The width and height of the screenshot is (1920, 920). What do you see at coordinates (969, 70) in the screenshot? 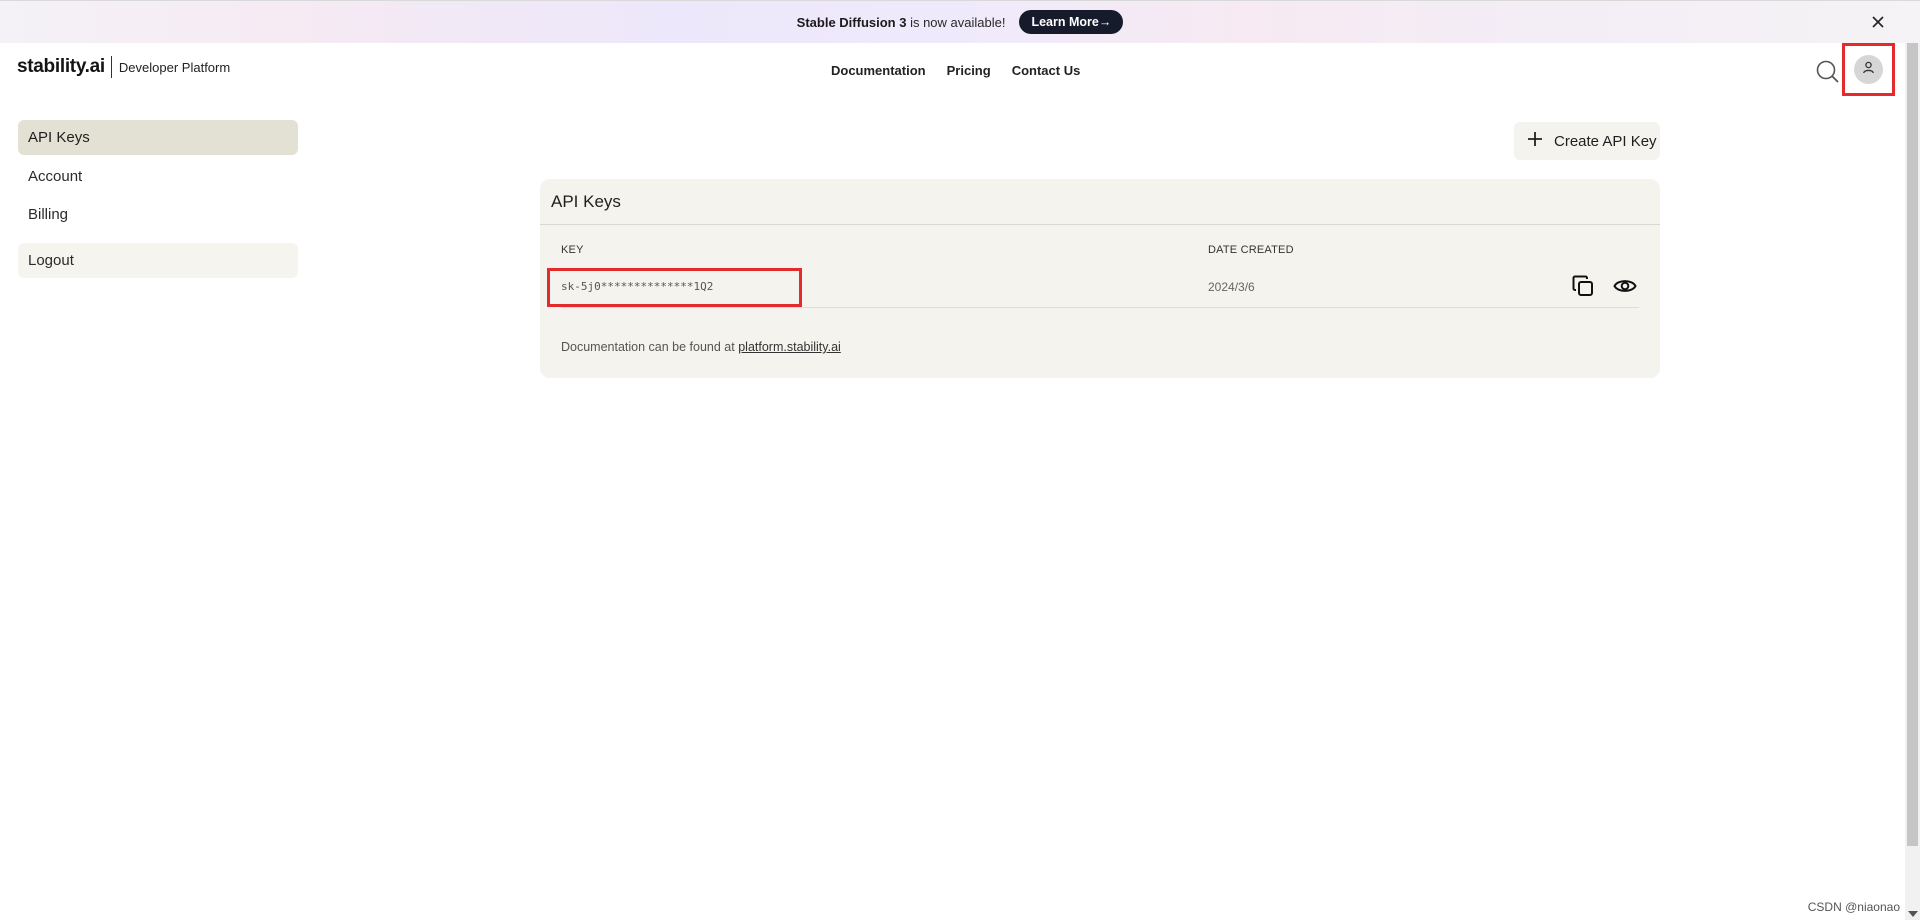
I see `nav-pricing: Pricing` at bounding box center [969, 70].